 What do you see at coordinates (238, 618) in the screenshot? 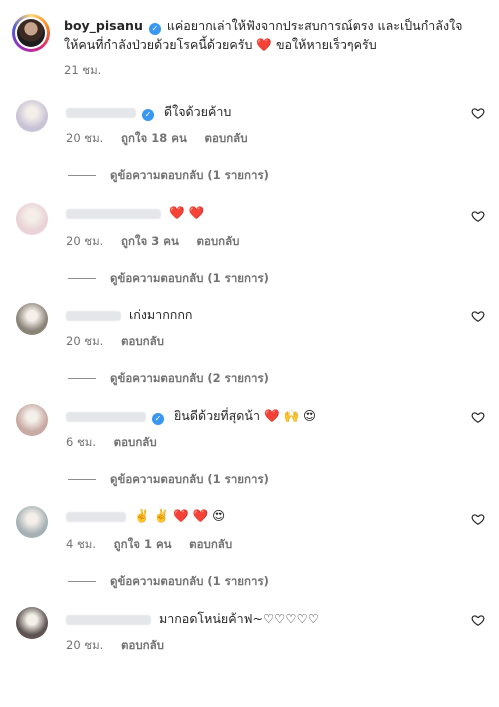
I see `comment-text: มากอดโหน่ยค้าฟ~♡♡♡♡♡` at bounding box center [238, 618].